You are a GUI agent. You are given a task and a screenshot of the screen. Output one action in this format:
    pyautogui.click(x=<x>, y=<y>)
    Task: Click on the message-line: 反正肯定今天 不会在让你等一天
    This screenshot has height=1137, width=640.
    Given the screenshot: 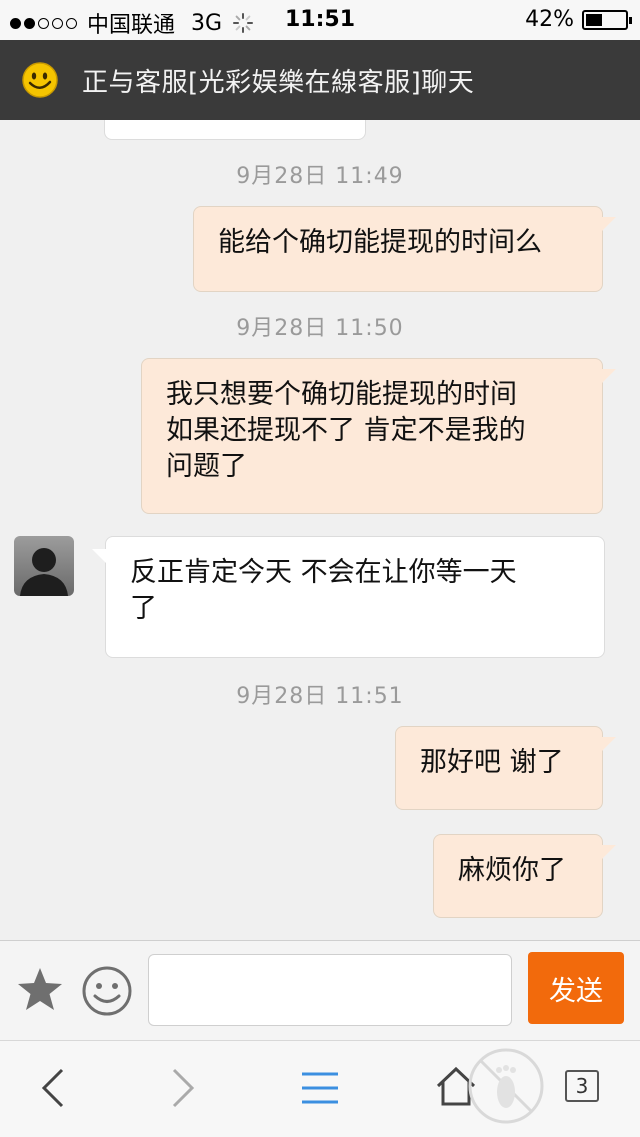 What is the action you would take?
    pyautogui.click(x=323, y=572)
    